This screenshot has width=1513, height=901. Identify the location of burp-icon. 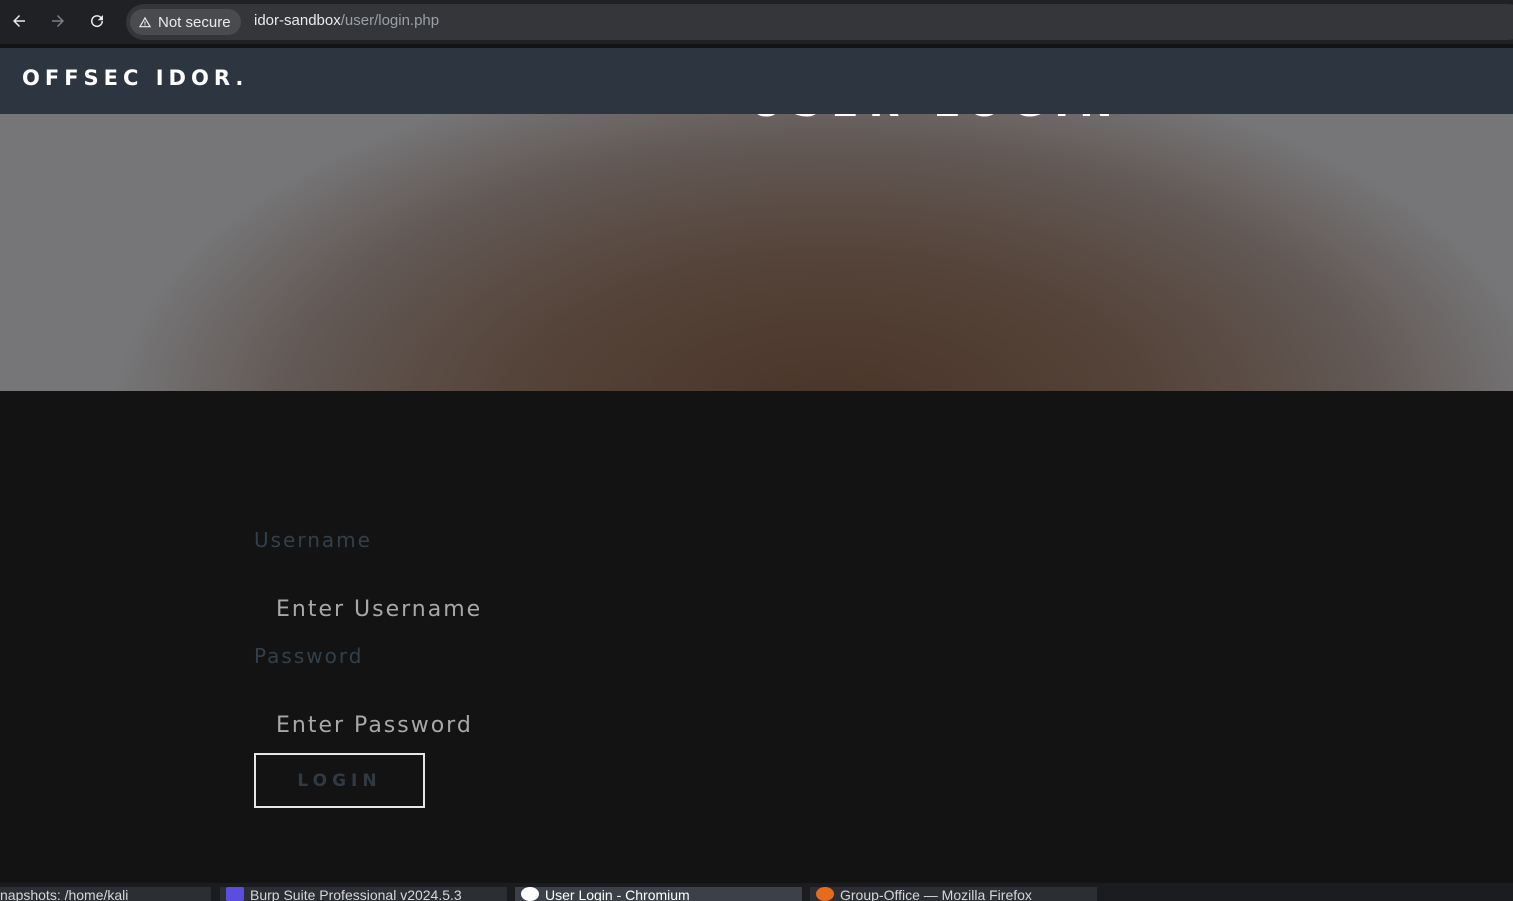
(235, 894).